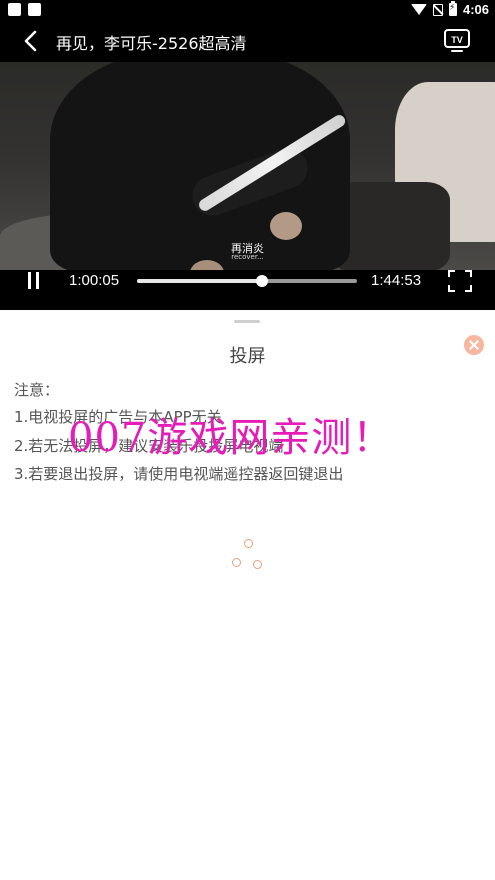  I want to click on player-controls: 1:00:05 1:44:53, so click(247, 290).